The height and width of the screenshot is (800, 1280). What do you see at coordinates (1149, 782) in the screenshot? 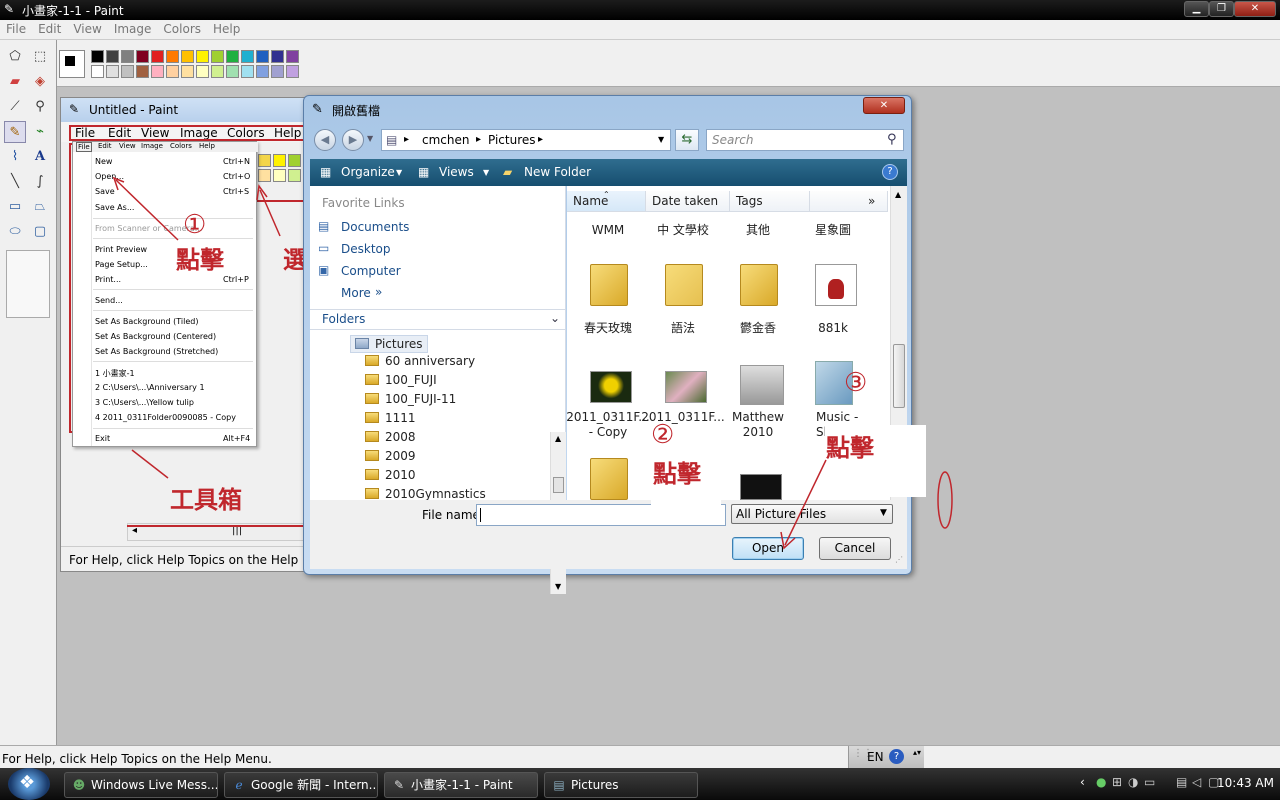
I see `tray-device-icon: ▭` at bounding box center [1149, 782].